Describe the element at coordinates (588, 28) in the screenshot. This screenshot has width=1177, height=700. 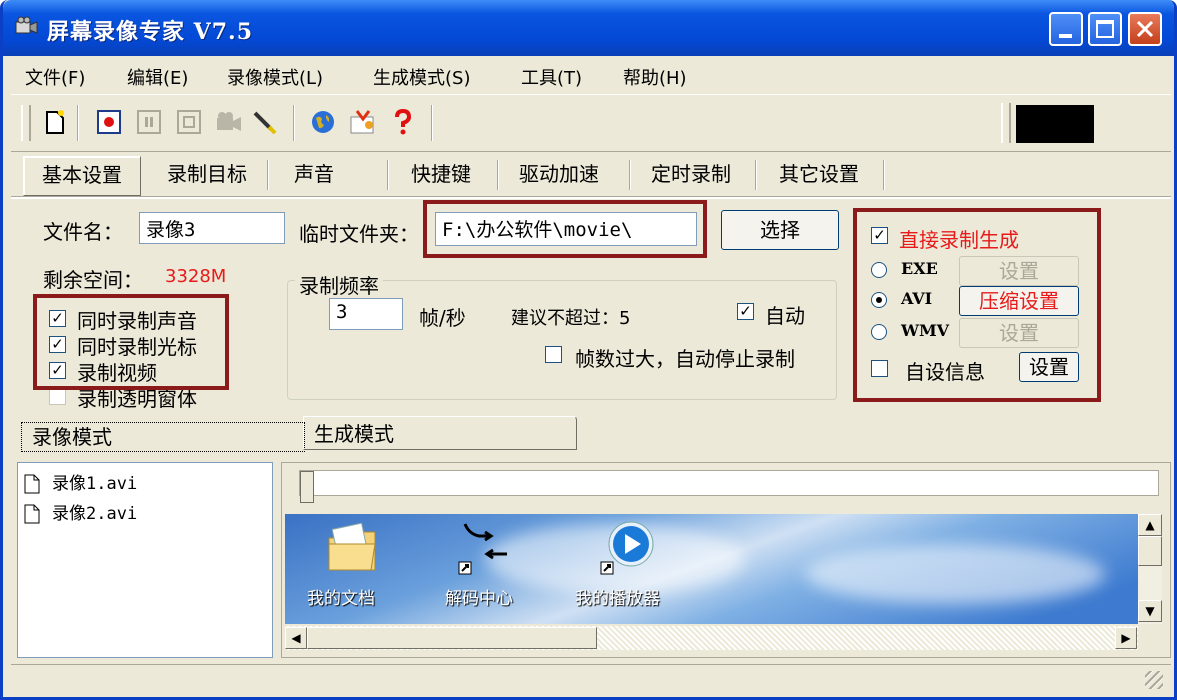
I see `title-bar: 屏幕录像专家 V7.5` at that location.